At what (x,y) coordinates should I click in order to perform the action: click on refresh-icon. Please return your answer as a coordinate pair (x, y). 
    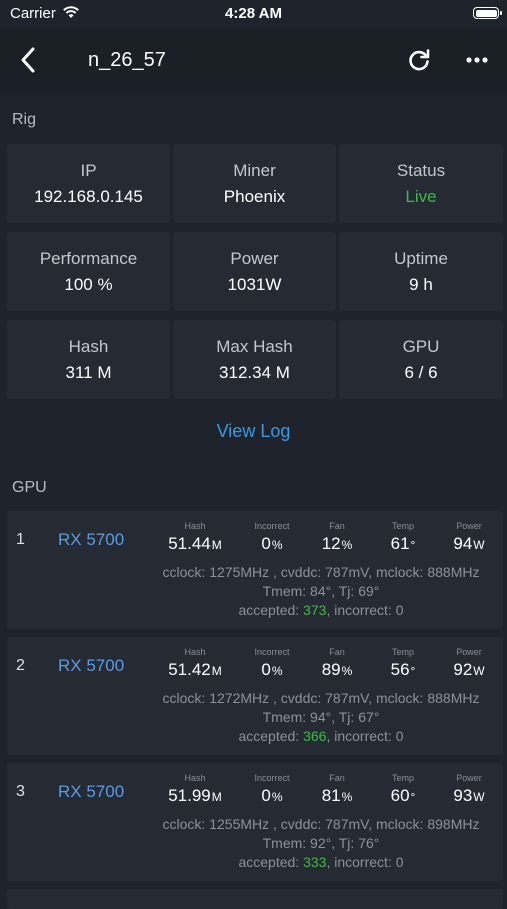
    Looking at the image, I should click on (419, 60).